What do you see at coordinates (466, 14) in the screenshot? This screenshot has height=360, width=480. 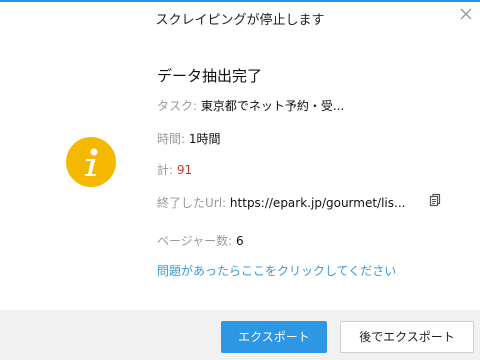 I see `close-icon` at bounding box center [466, 14].